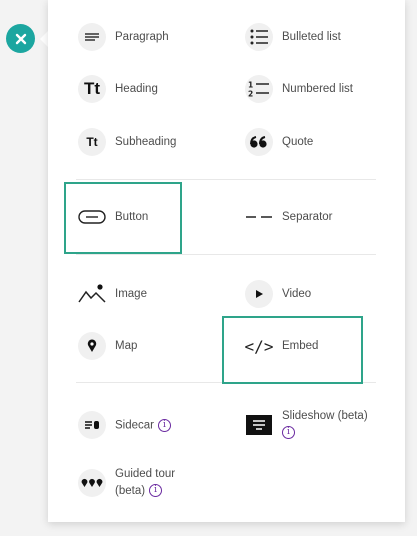  I want to click on menu-item-label-text: Sidecar, so click(134, 425).